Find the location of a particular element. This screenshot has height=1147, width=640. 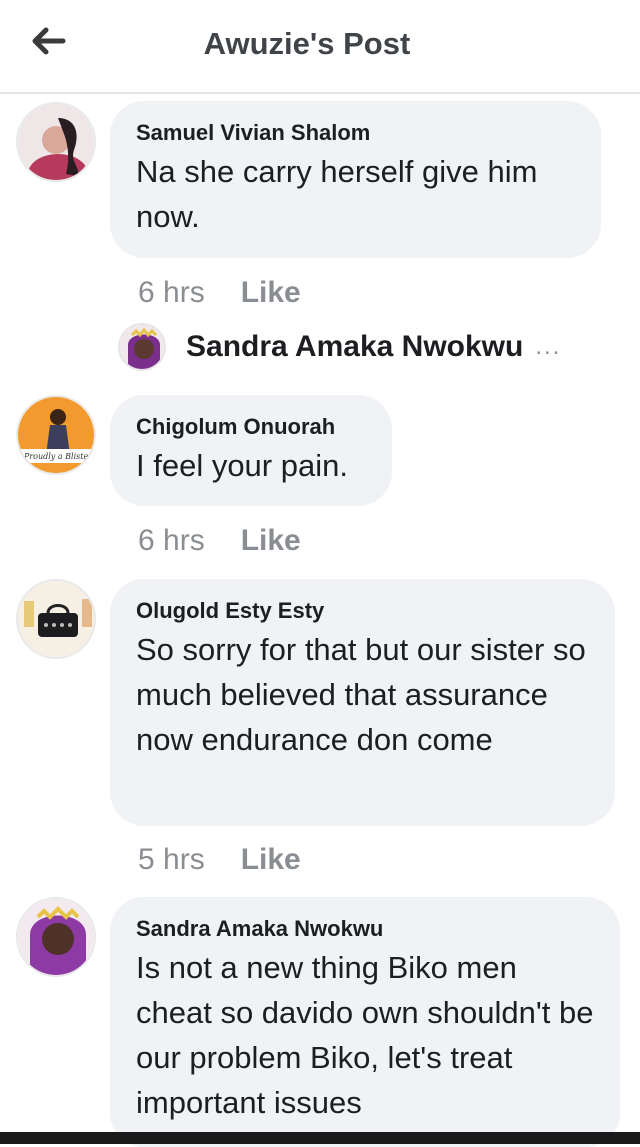

profile-photo: Proudly a Blister is located at coordinates (56, 435).